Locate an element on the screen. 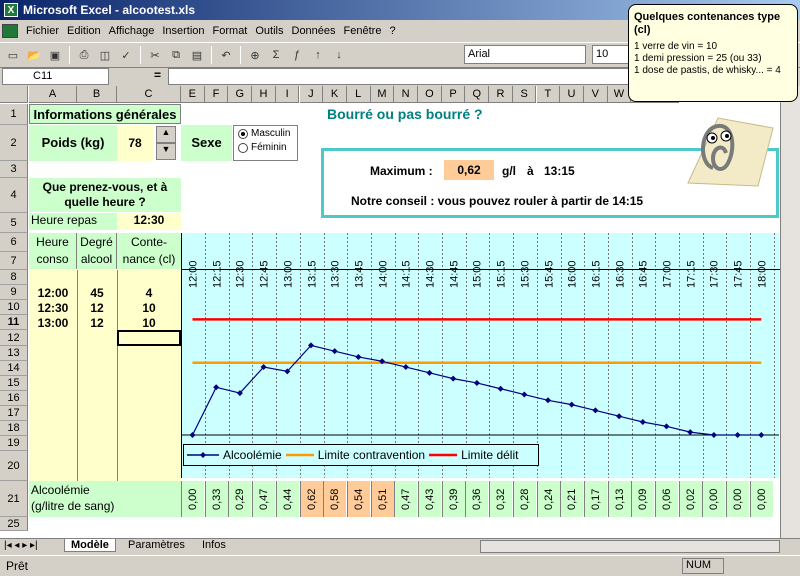 Image resolution: width=800 pixels, height=576 pixels. radio-feminin: Féminin is located at coordinates (265, 147).